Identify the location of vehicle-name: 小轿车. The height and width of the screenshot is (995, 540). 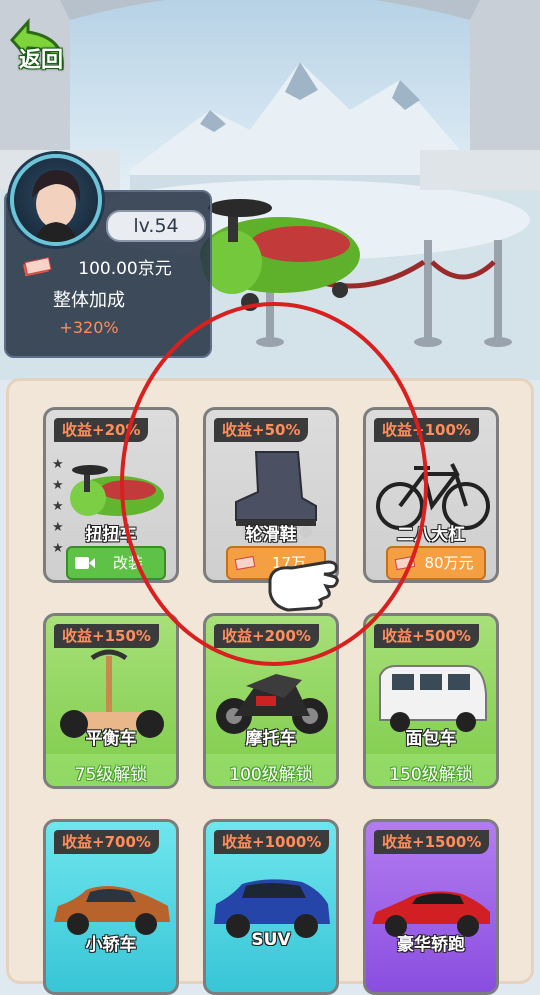
(111, 945).